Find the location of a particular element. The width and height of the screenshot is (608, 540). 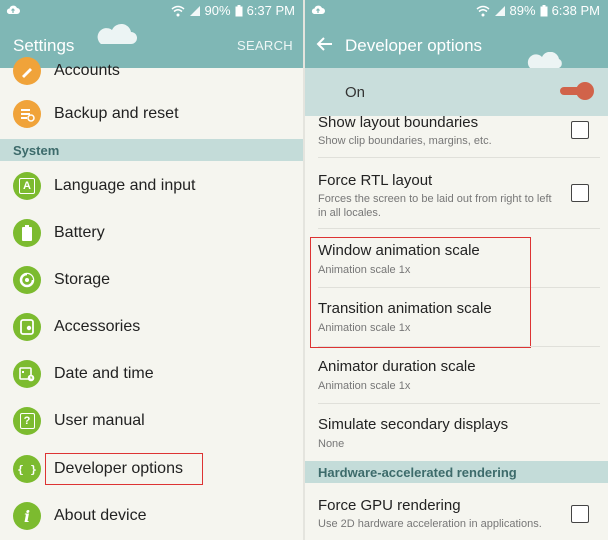

setting-subtitle: Animation scale 1x is located at coordinates (364, 386).